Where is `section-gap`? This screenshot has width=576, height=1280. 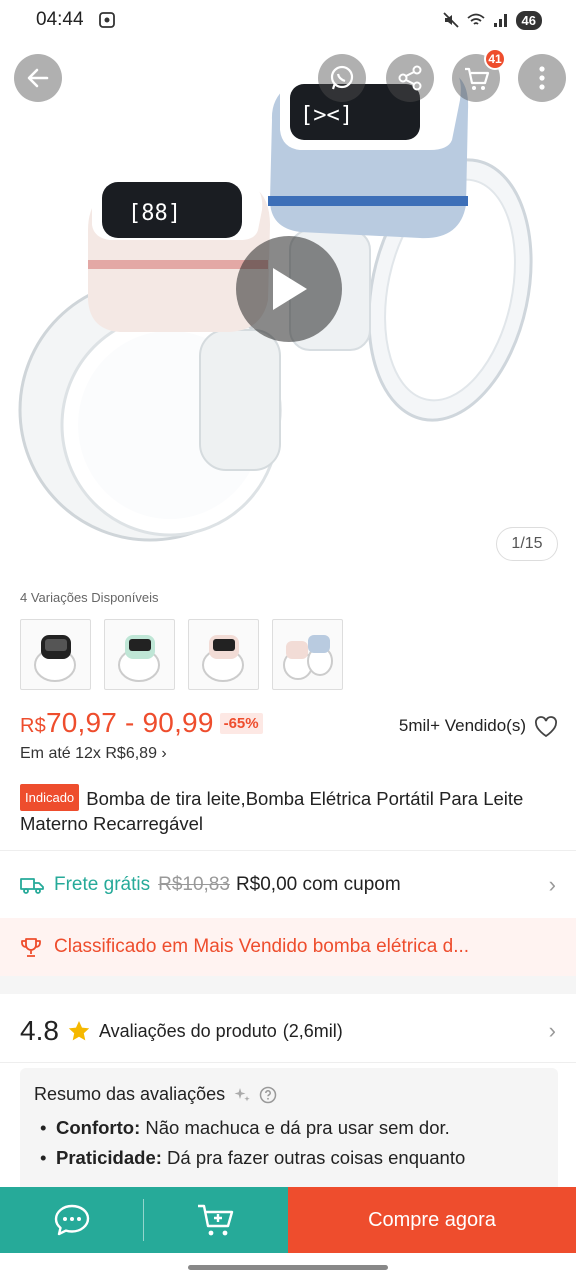
section-gap is located at coordinates (288, 985).